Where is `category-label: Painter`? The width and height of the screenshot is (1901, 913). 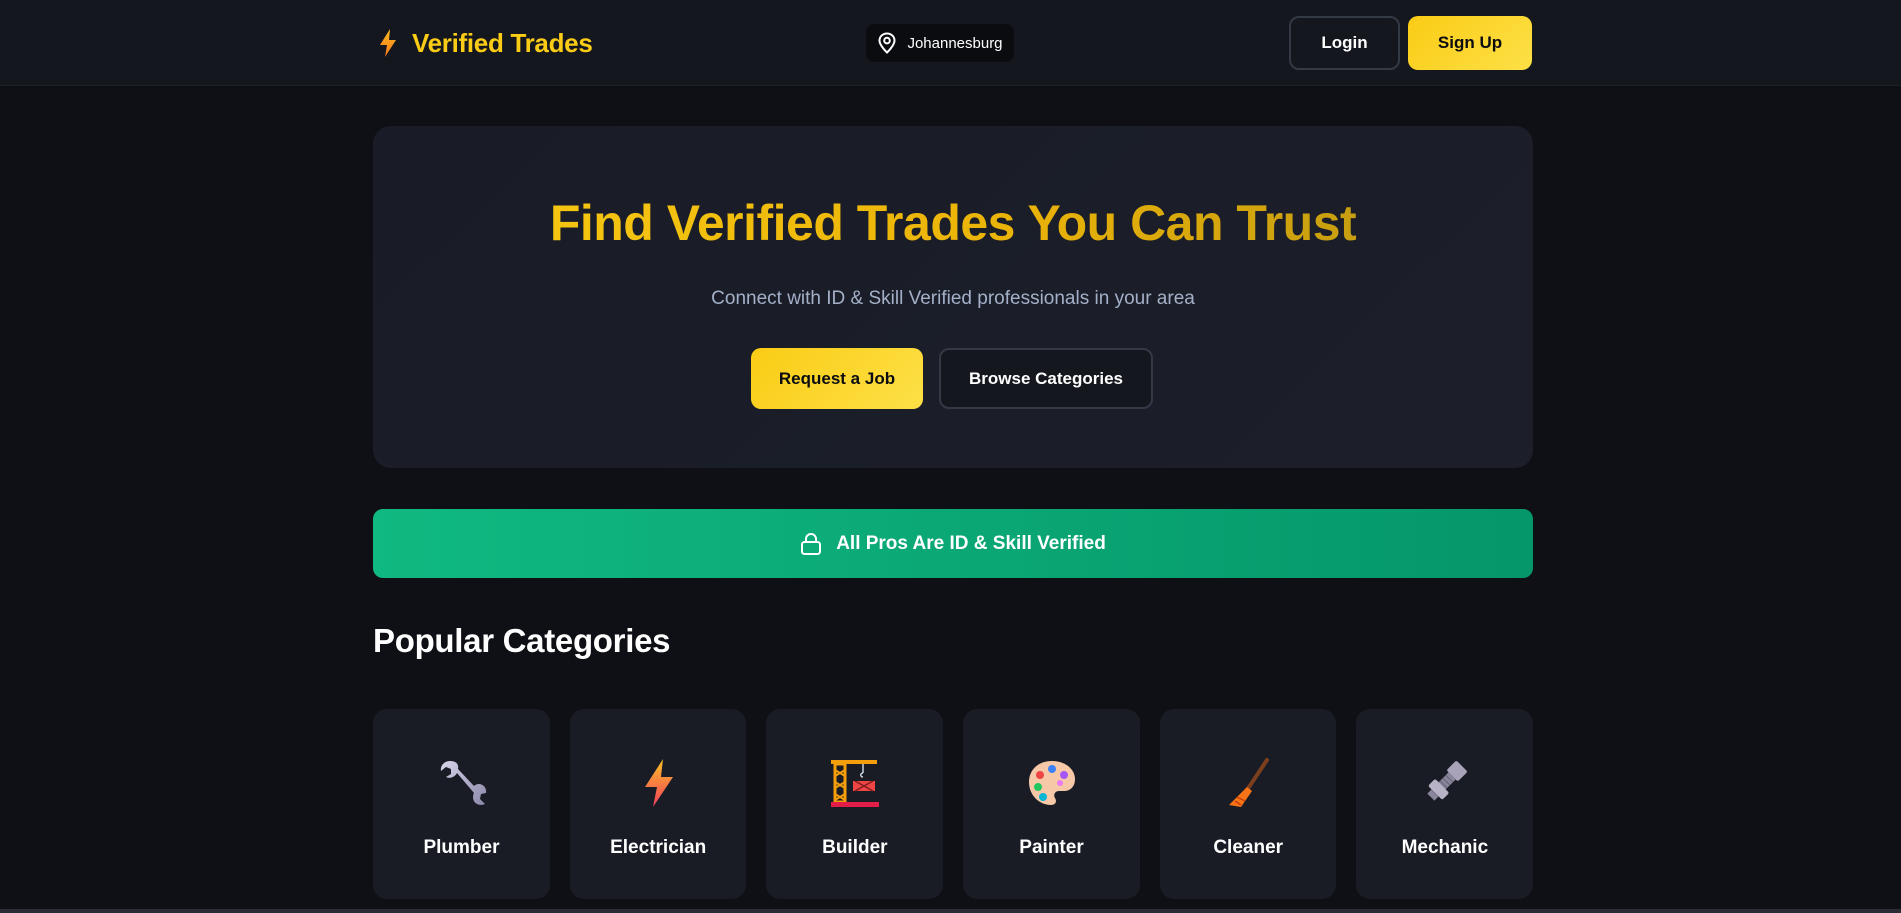
category-label: Painter is located at coordinates (1051, 847).